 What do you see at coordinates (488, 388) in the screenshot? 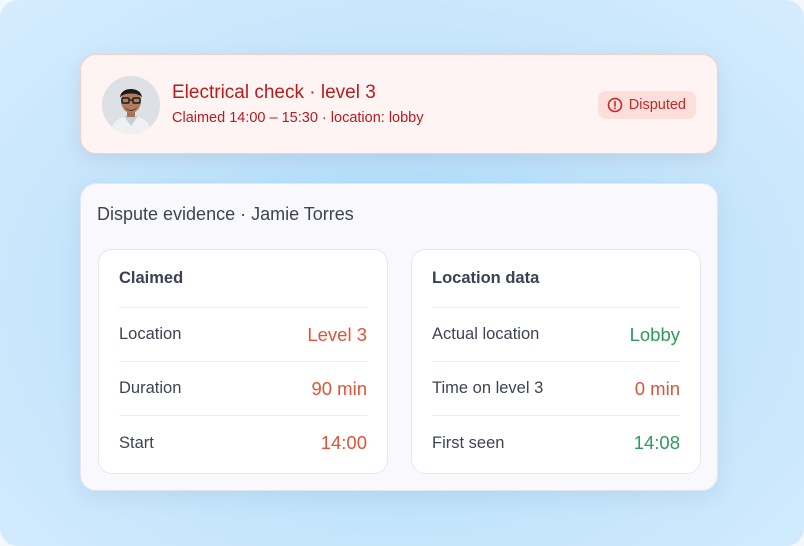
I see `row-label: Time on level 3` at bounding box center [488, 388].